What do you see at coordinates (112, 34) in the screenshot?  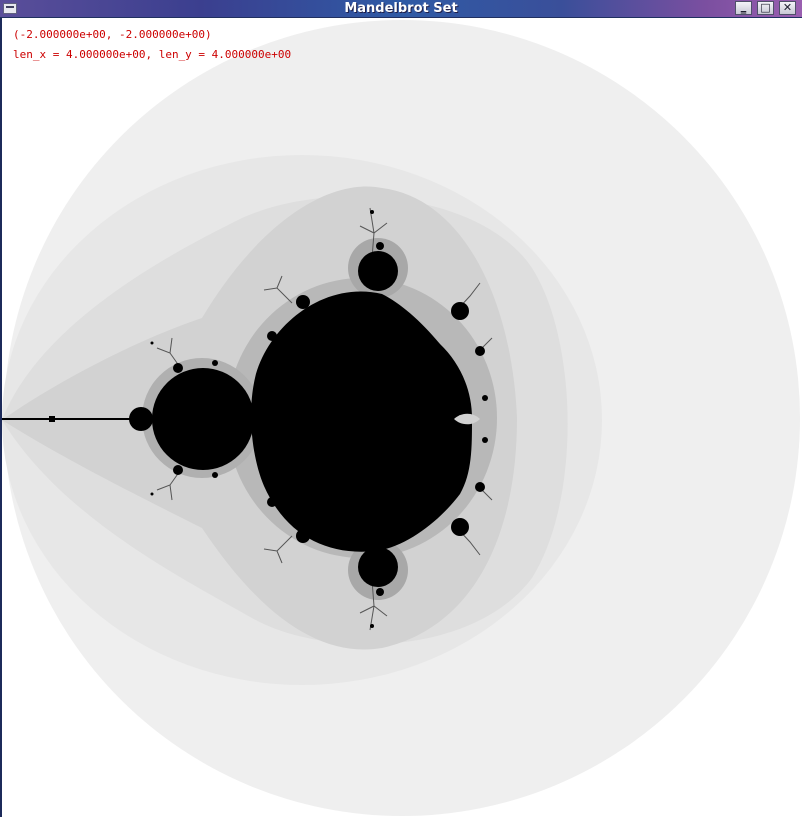 I see `origin-readout: (-2.000000e+00, -2.000000e+00)` at bounding box center [112, 34].